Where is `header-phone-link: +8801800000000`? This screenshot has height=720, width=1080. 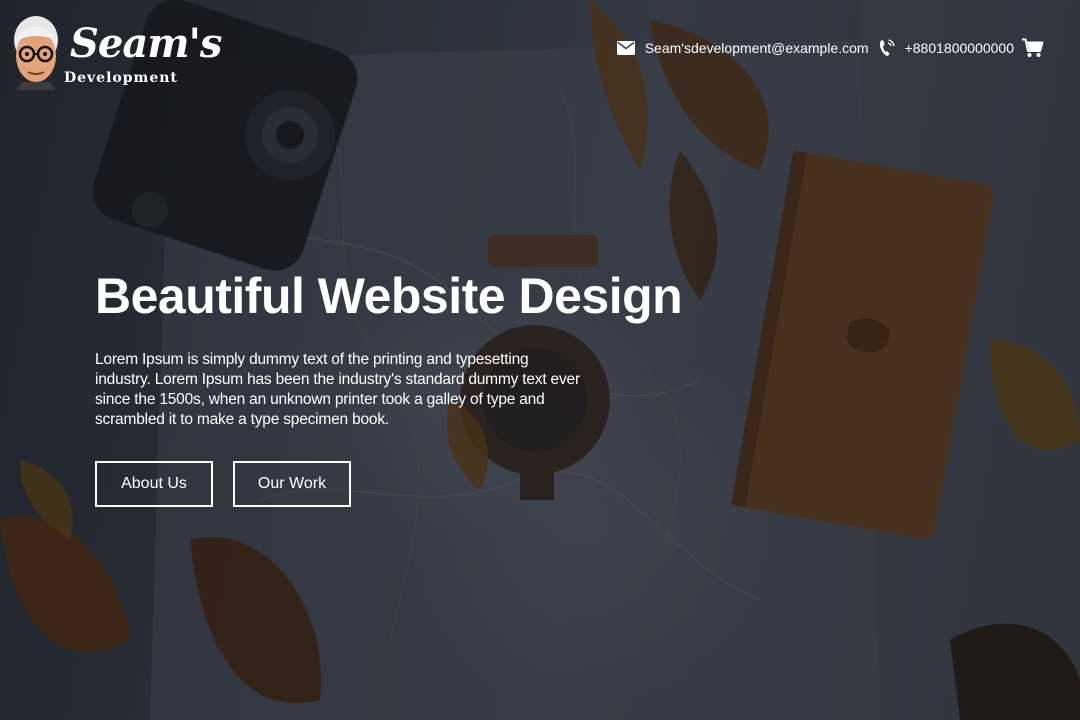
header-phone-link: +8801800000000 is located at coordinates (959, 48).